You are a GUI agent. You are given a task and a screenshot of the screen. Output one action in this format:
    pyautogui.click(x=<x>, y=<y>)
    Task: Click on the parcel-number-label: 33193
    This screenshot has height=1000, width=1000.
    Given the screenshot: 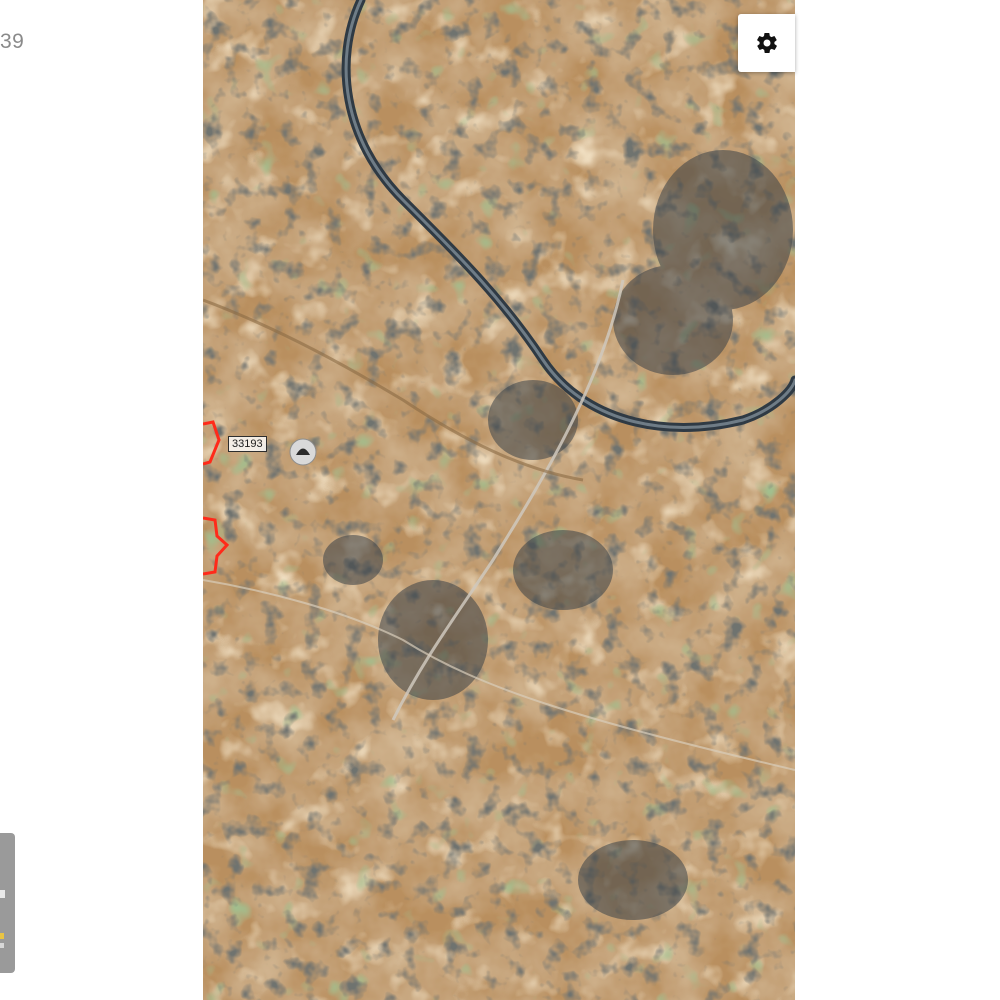 What is the action you would take?
    pyautogui.click(x=247, y=444)
    